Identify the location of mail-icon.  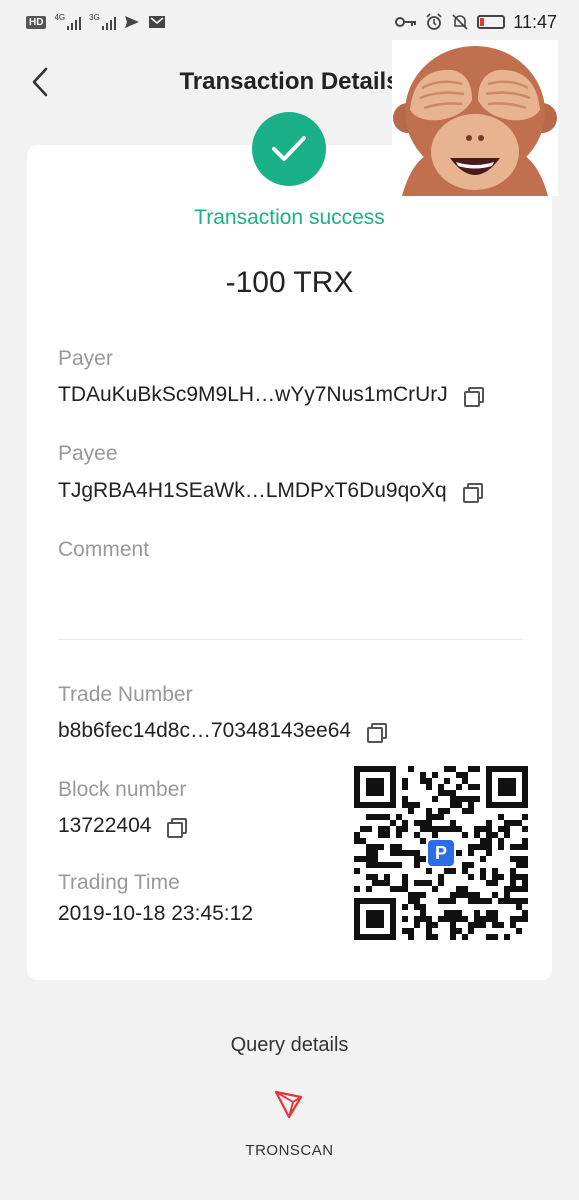
(156, 22).